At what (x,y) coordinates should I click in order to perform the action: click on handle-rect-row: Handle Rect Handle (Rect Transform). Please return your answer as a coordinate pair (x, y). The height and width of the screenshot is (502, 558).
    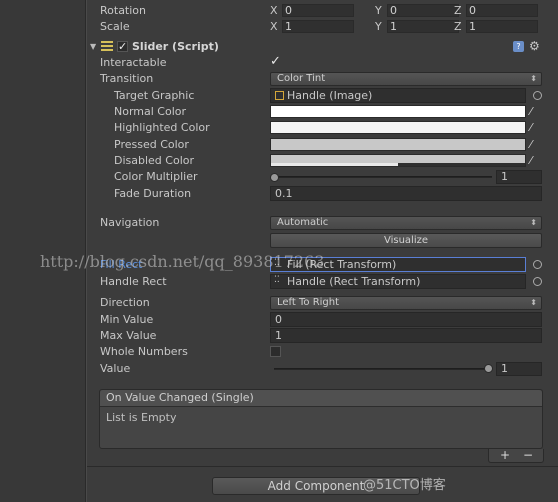
    Looking at the image, I should click on (322, 282).